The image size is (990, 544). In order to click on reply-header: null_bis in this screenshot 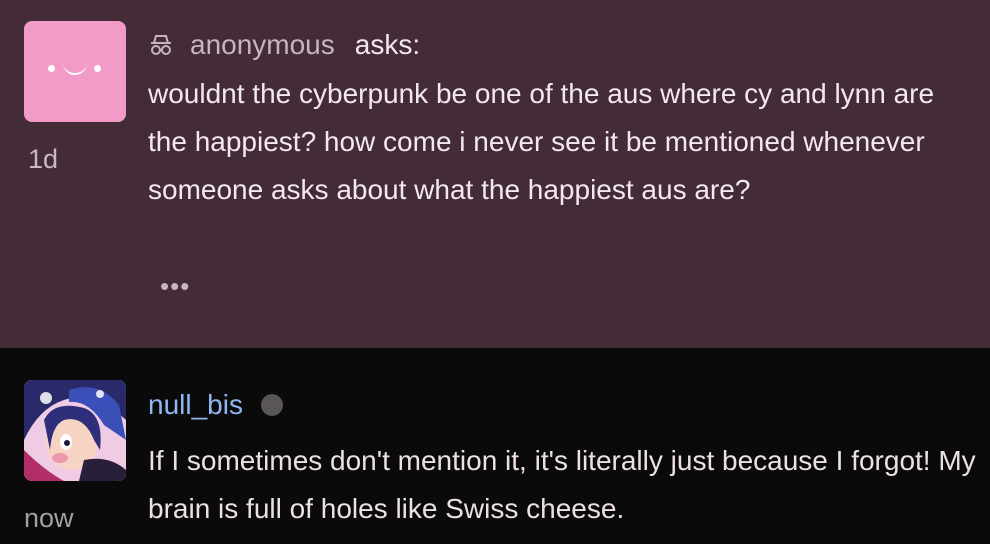, I will do `click(215, 405)`.